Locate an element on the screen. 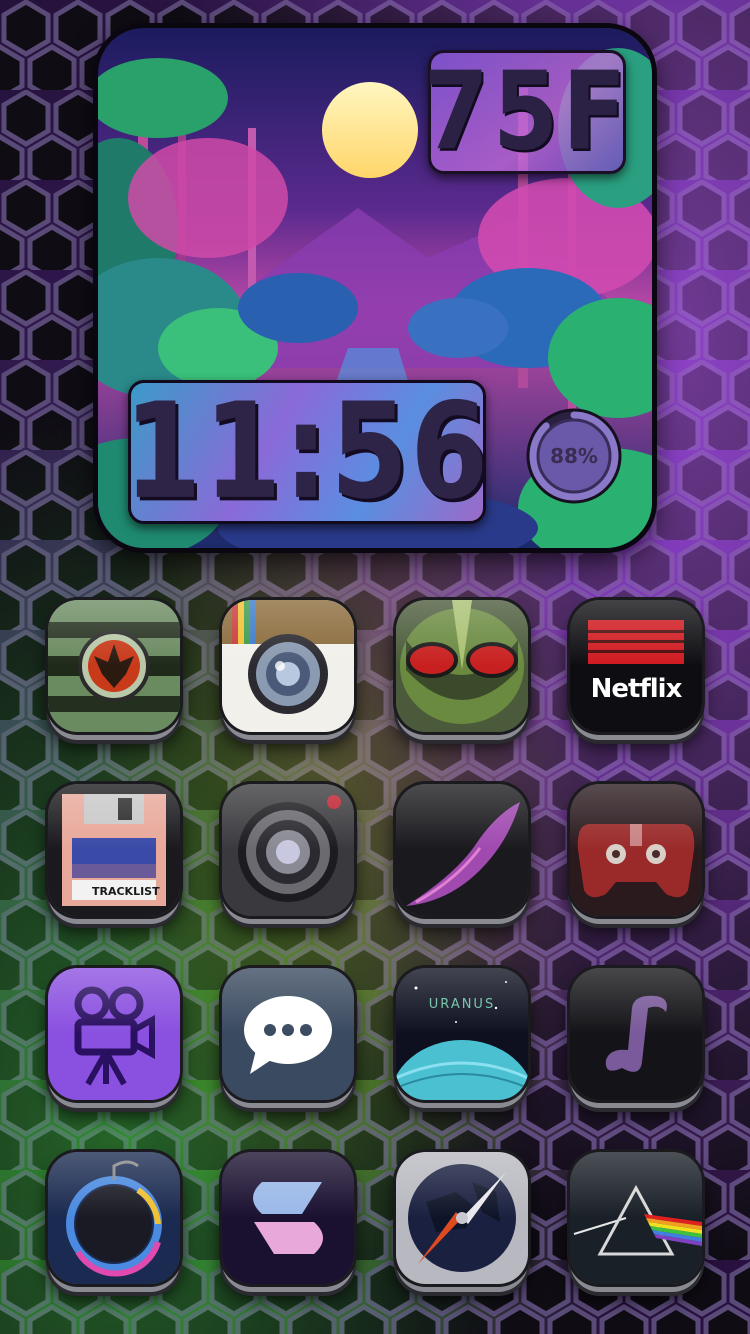 Image resolution: width=750 pixels, height=1334 pixels. camera-icon is located at coordinates (288, 666).